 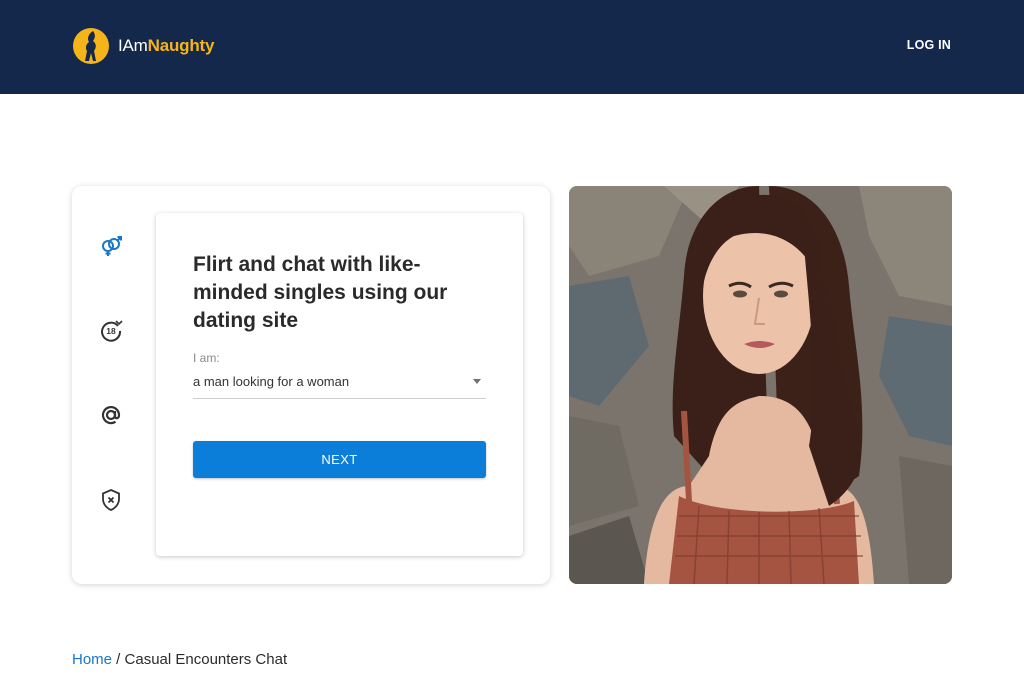 What do you see at coordinates (339, 459) in the screenshot?
I see `next-button: NEXT` at bounding box center [339, 459].